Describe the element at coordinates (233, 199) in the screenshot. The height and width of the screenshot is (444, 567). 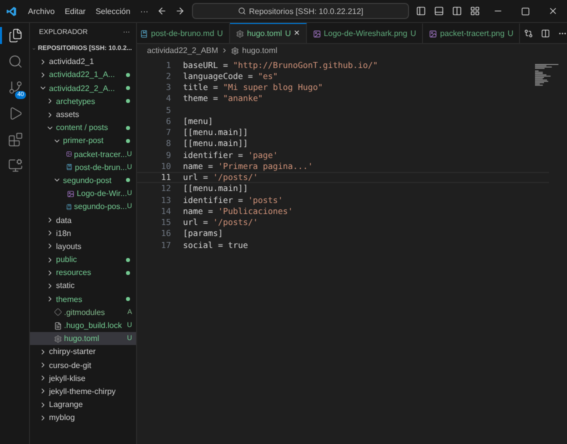
I see `code-line: identifier = 'posts'` at that location.